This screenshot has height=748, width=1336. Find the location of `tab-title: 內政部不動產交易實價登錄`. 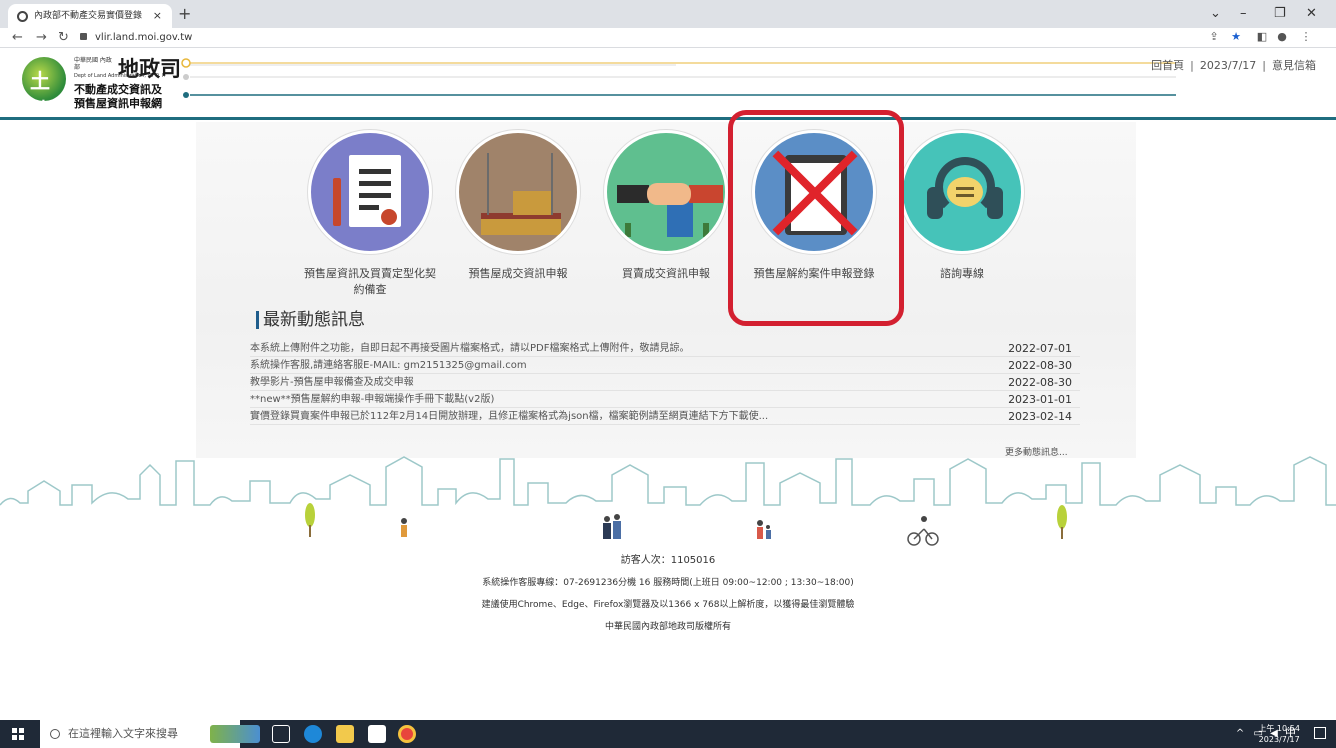

tab-title: 內政部不動產交易實價登錄 is located at coordinates (88, 16).